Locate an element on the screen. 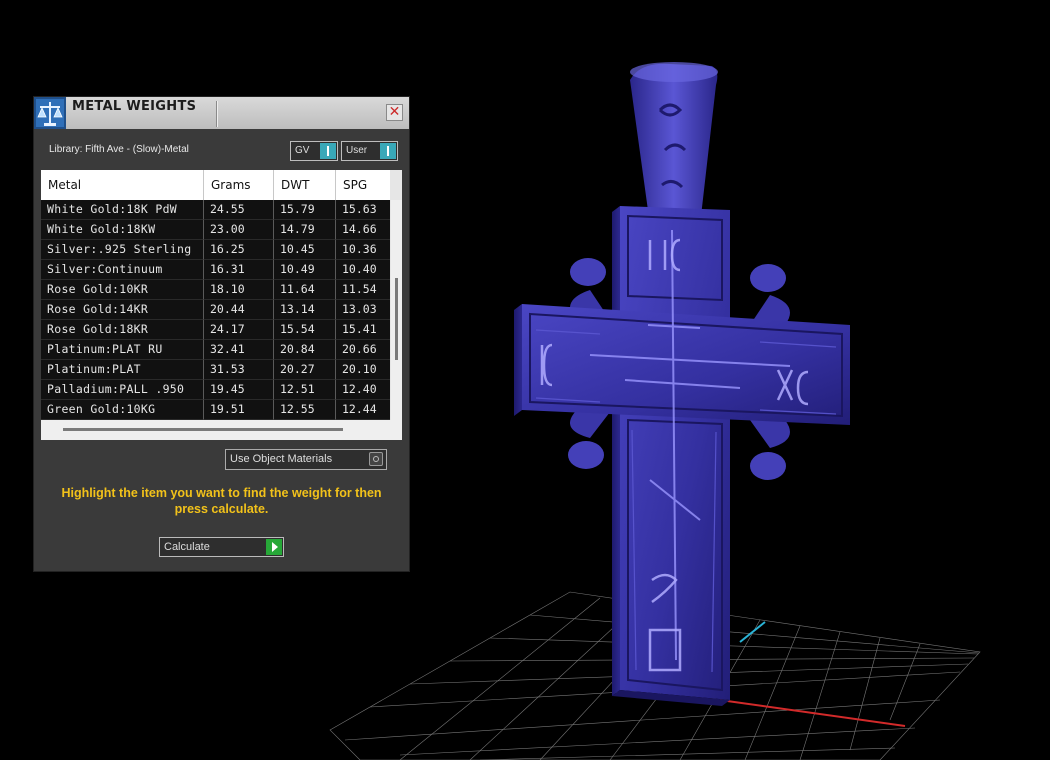 This screenshot has height=760, width=1050. cell-spg: 10.40 is located at coordinates (363, 270).